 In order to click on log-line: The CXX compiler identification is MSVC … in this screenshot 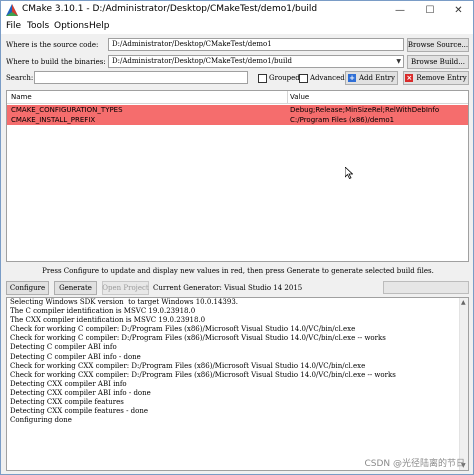, I will do `click(108, 320)`.